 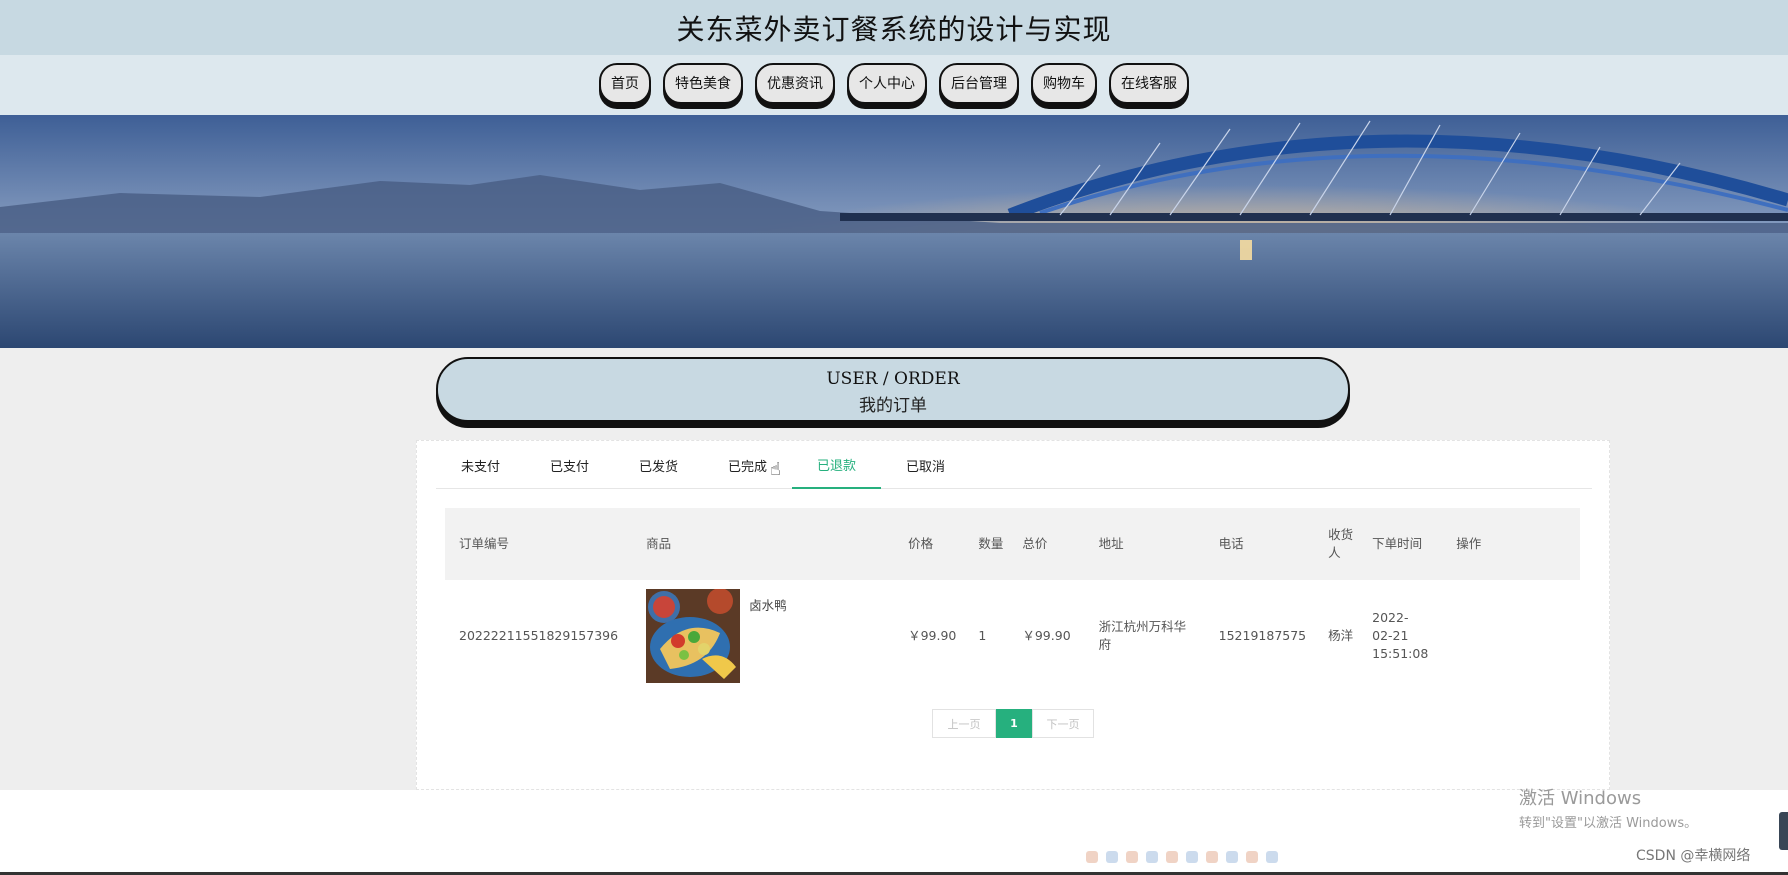 I want to click on tab-cancelled: 已取消, so click(x=925, y=465).